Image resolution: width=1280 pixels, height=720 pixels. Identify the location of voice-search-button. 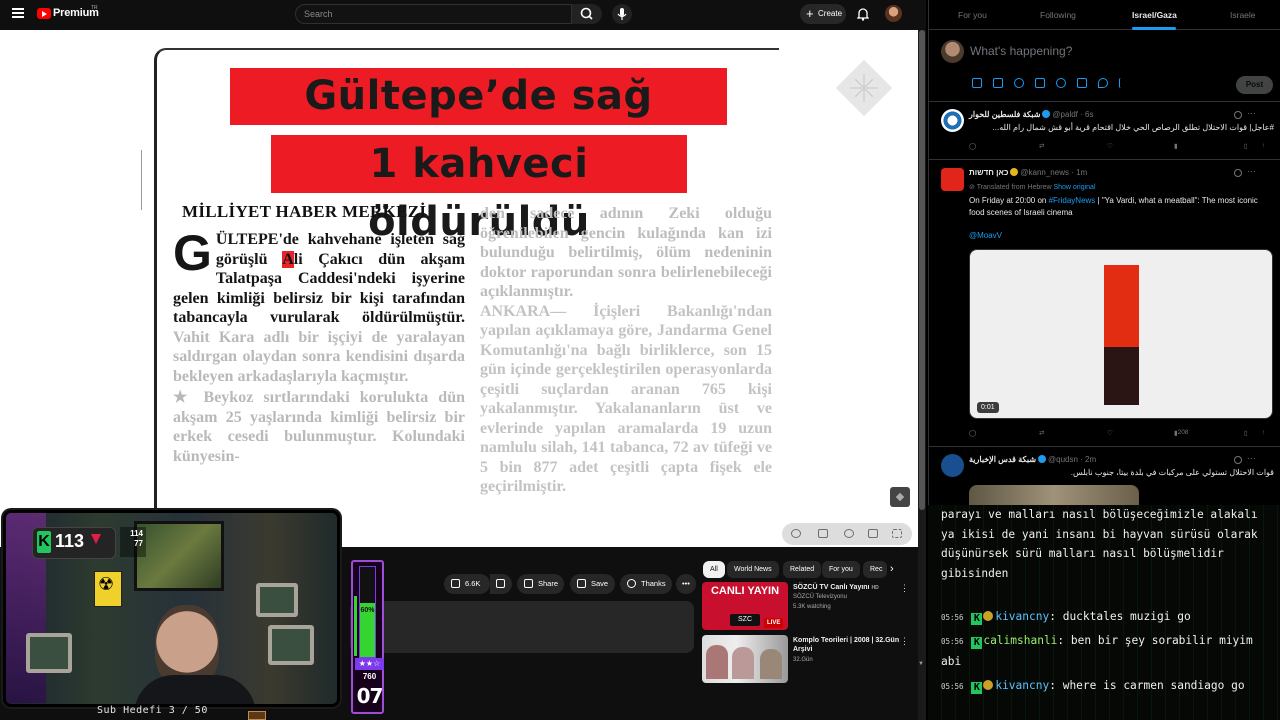
(622, 14).